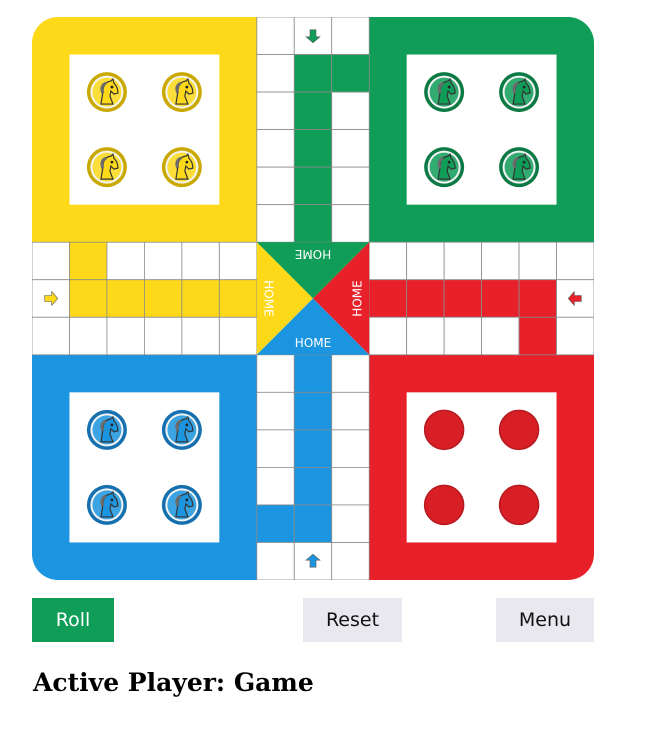 Image resolution: width=667 pixels, height=741 pixels. I want to click on yellow-home-label: HOME, so click(269, 298).